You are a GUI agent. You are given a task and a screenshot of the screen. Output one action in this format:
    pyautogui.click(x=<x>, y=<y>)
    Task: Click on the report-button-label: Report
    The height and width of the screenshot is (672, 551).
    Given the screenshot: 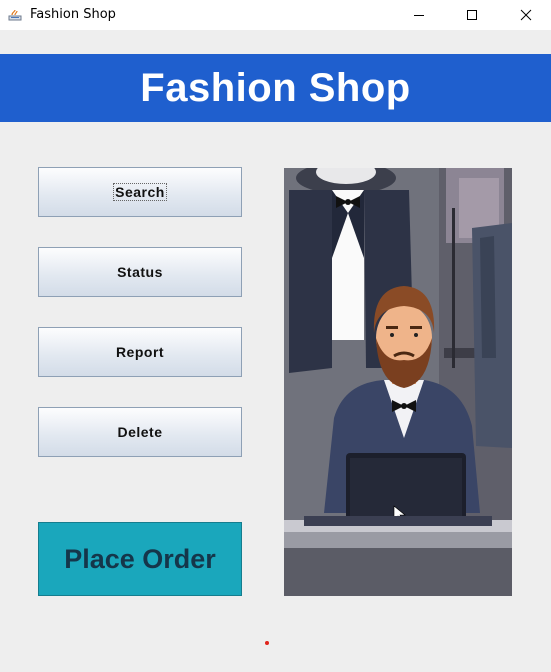 What is the action you would take?
    pyautogui.click(x=140, y=352)
    